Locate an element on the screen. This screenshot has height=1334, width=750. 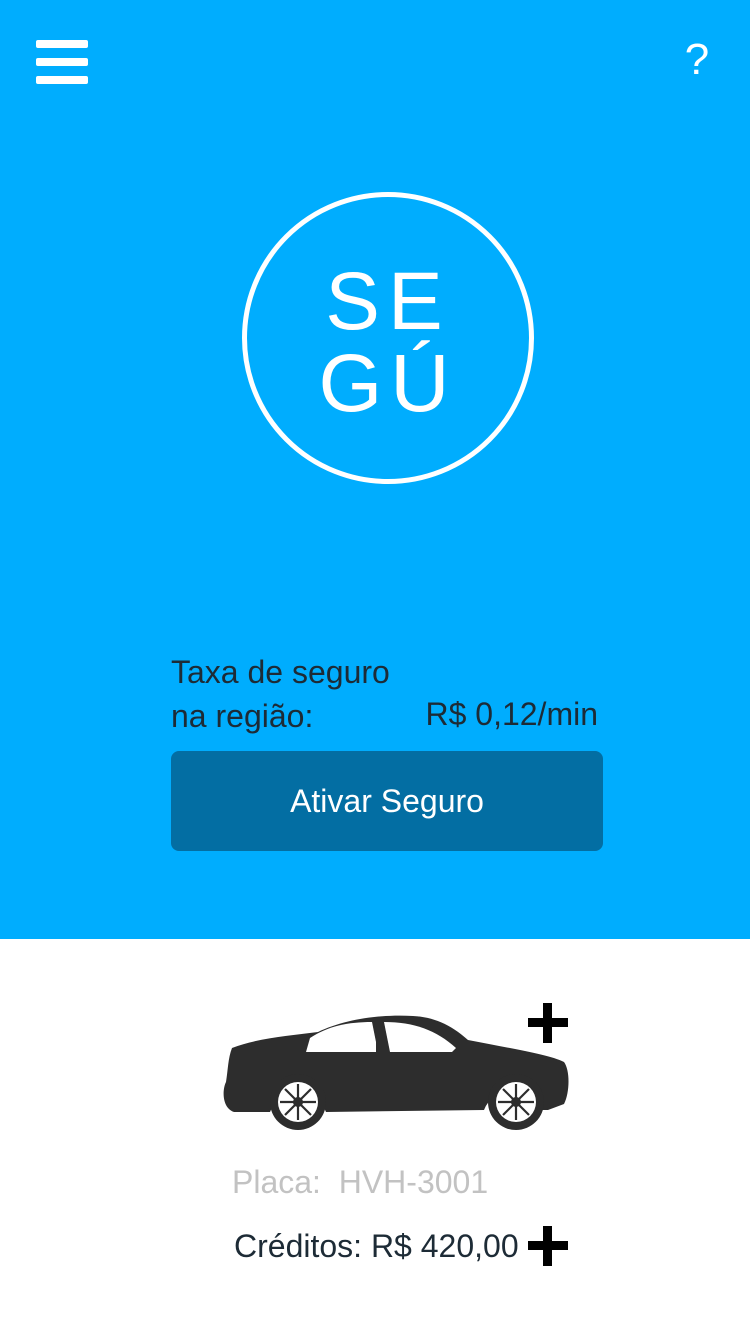
plate-info: Placa: HVH-3001 is located at coordinates (360, 1182).